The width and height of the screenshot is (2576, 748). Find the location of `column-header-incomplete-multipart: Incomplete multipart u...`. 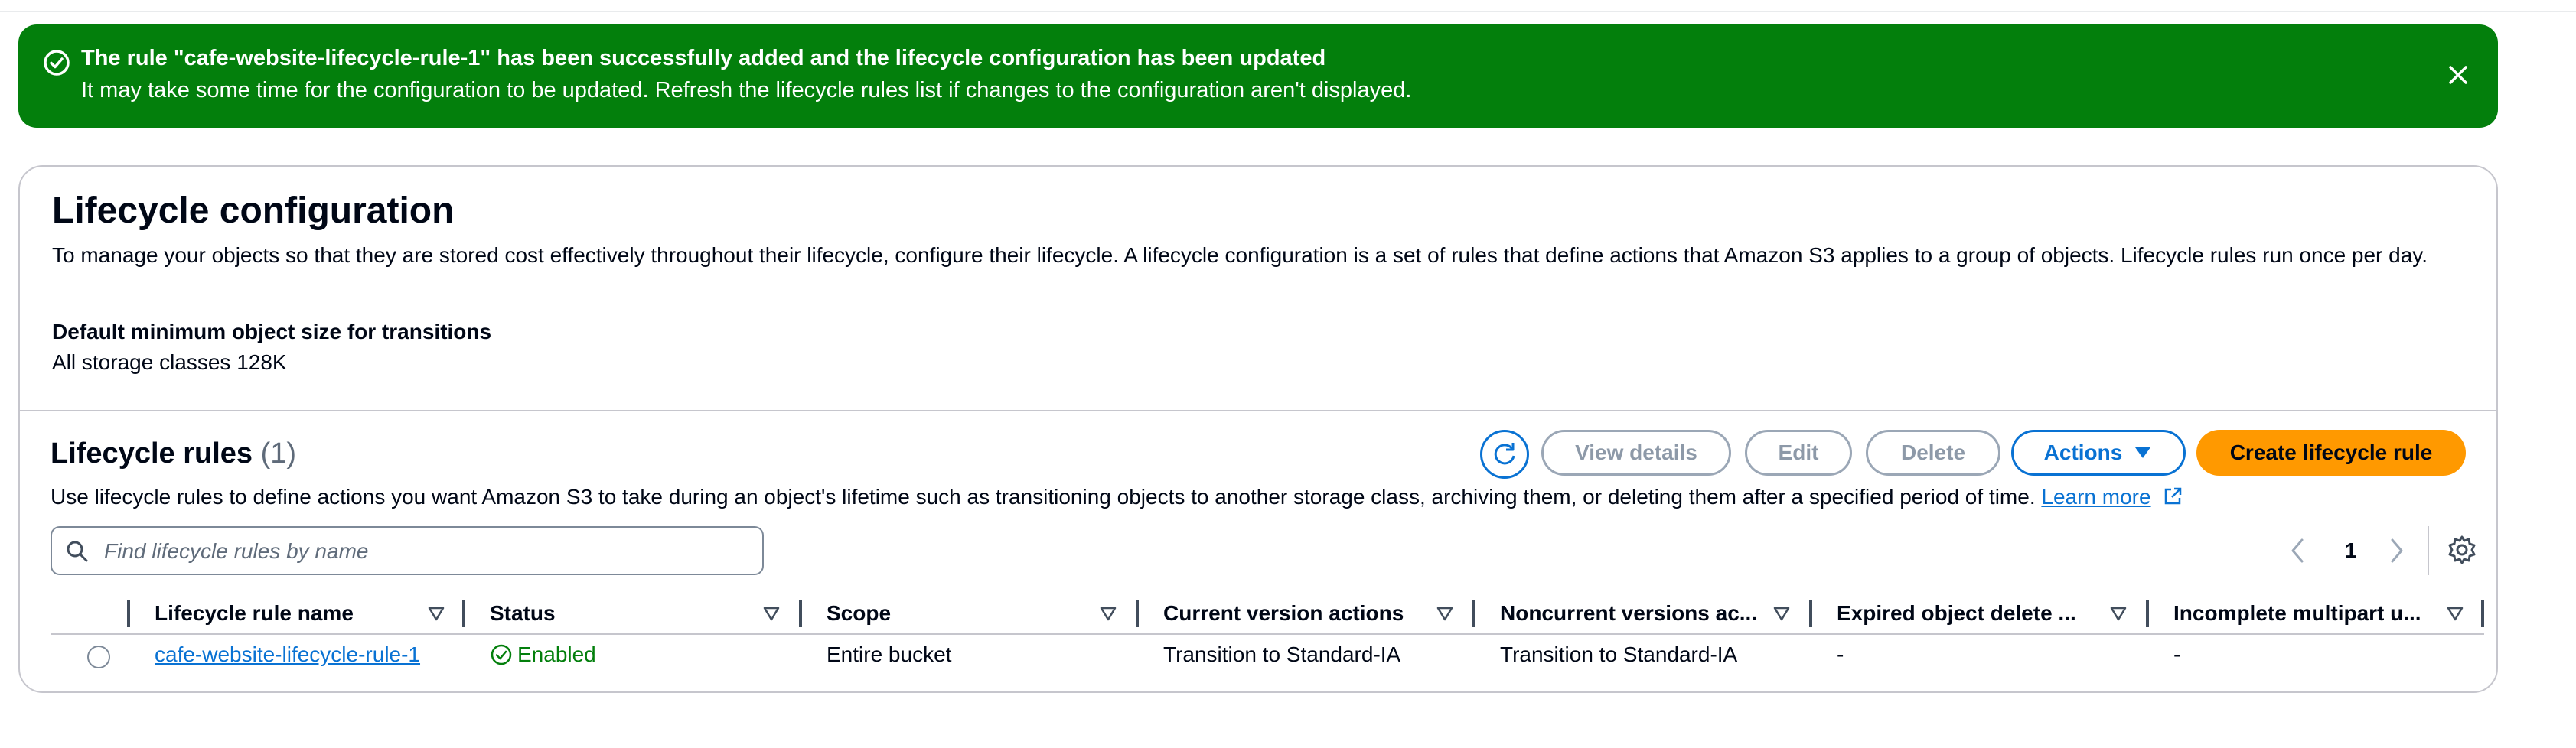

column-header-incomplete-multipart: Incomplete multipart u... is located at coordinates (2320, 614).